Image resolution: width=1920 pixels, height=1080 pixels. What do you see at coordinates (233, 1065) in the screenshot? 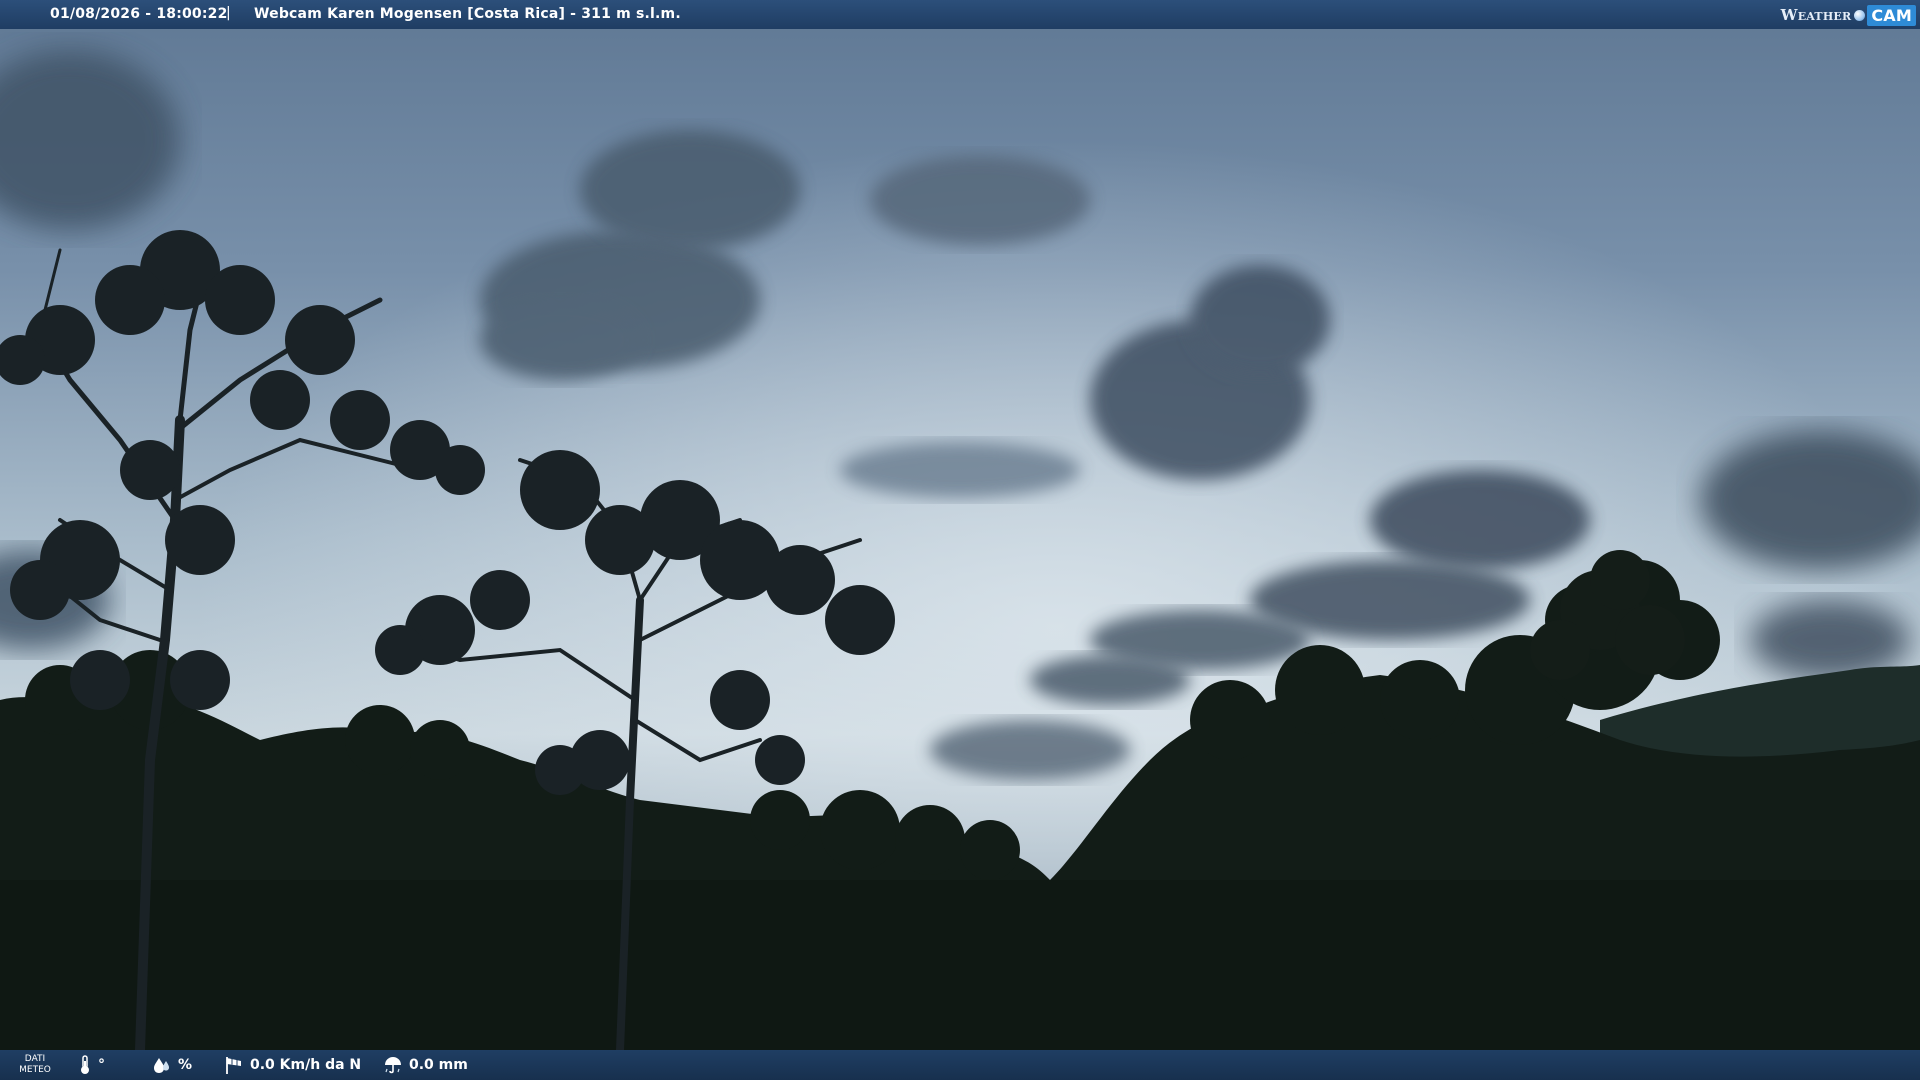
I see `windsock-icon` at bounding box center [233, 1065].